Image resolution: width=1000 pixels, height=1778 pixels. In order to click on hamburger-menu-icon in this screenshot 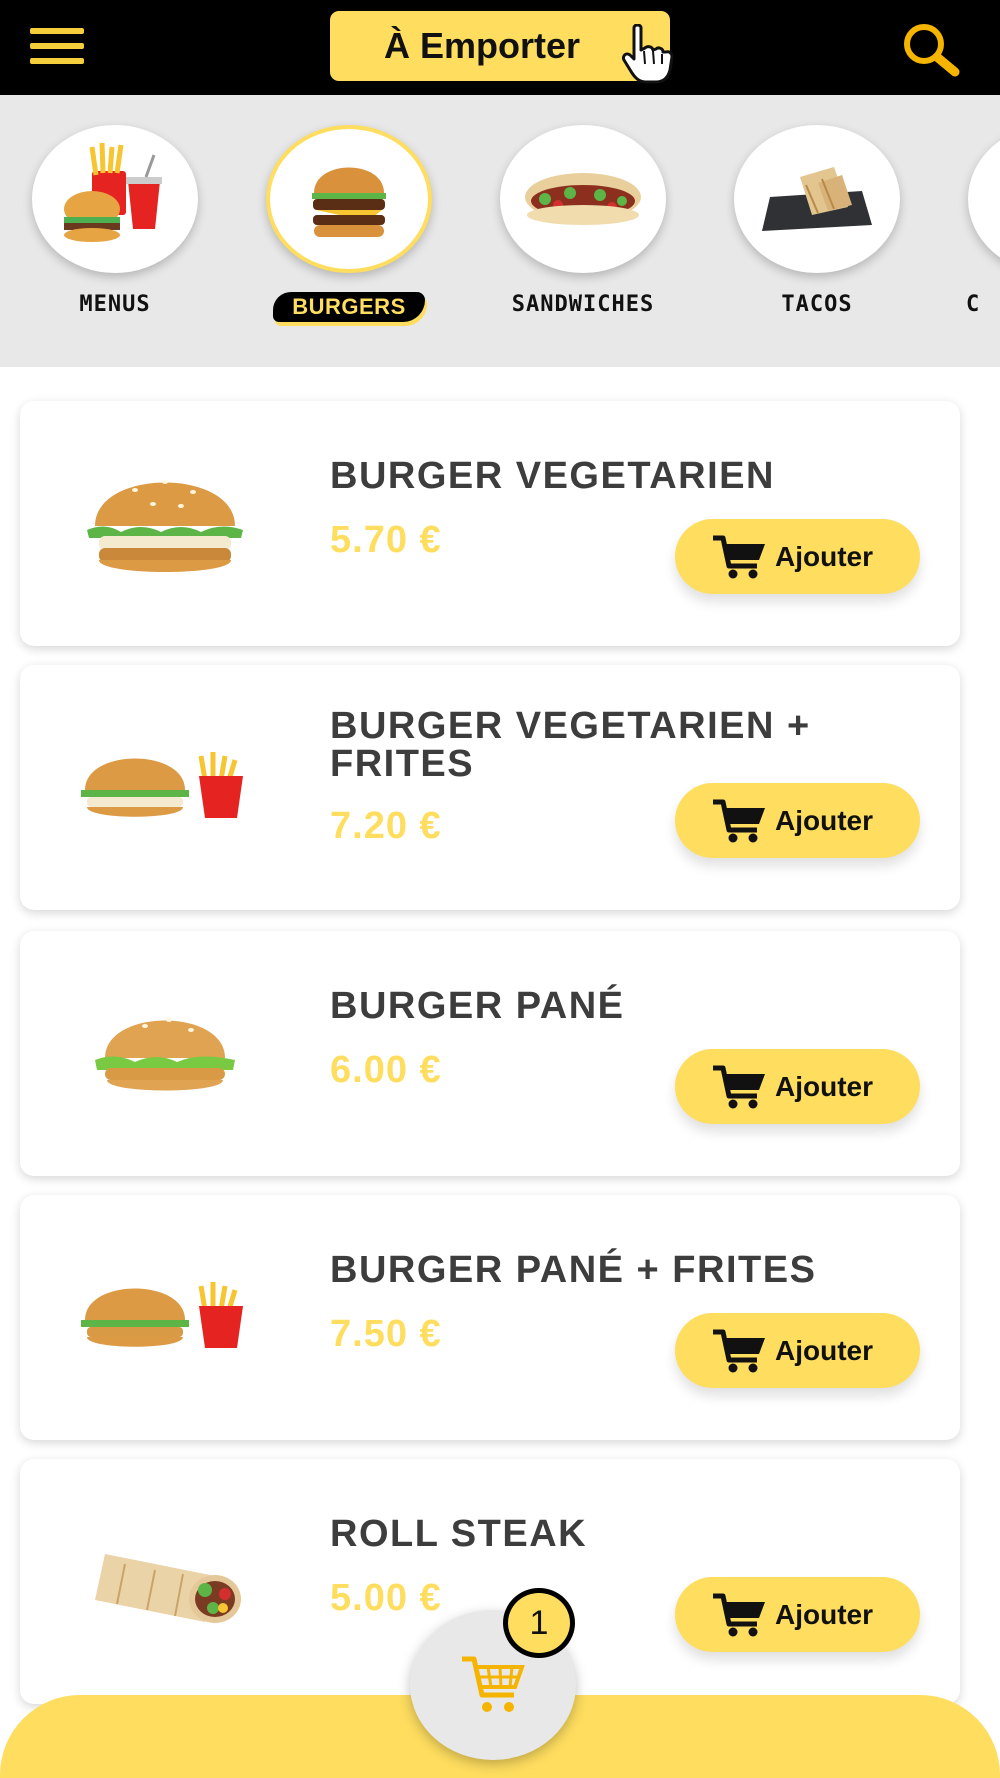, I will do `click(57, 47)`.